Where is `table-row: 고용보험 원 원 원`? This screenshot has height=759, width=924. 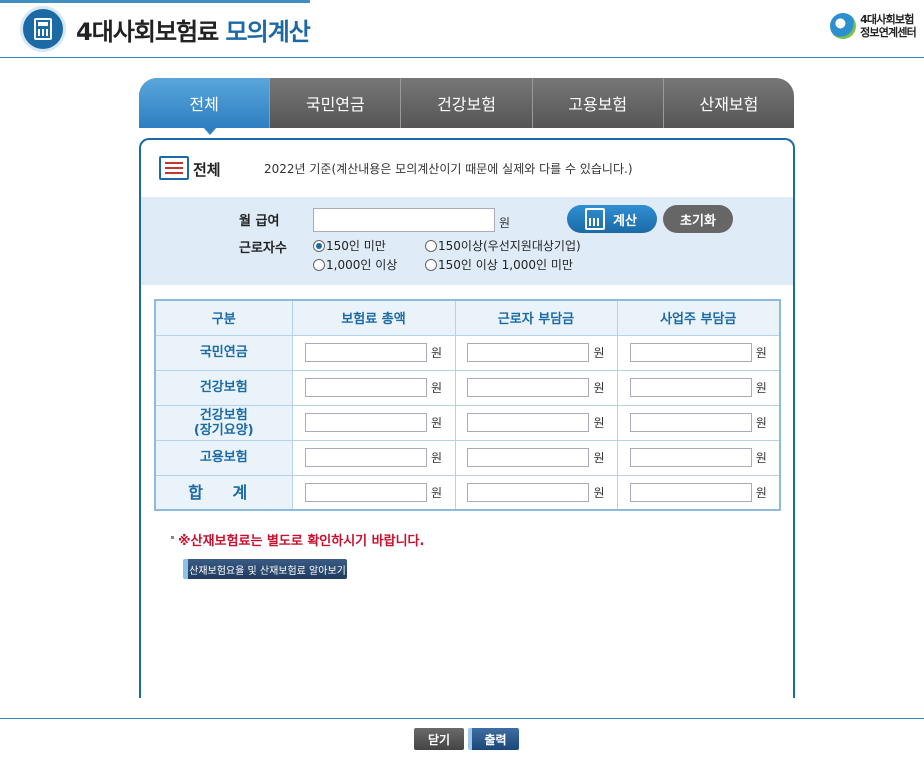
table-row: 고용보험 원 원 원 is located at coordinates (467, 457).